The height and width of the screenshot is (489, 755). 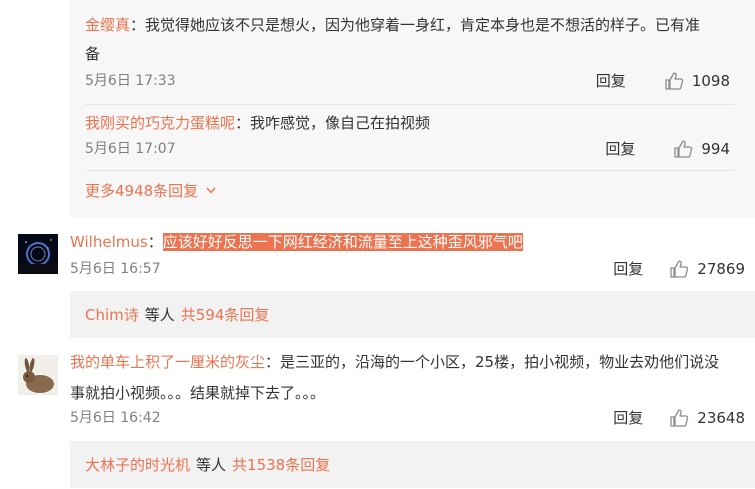 I want to click on reply-summary: Chim诗 等人 共594条回复, so click(x=412, y=314).